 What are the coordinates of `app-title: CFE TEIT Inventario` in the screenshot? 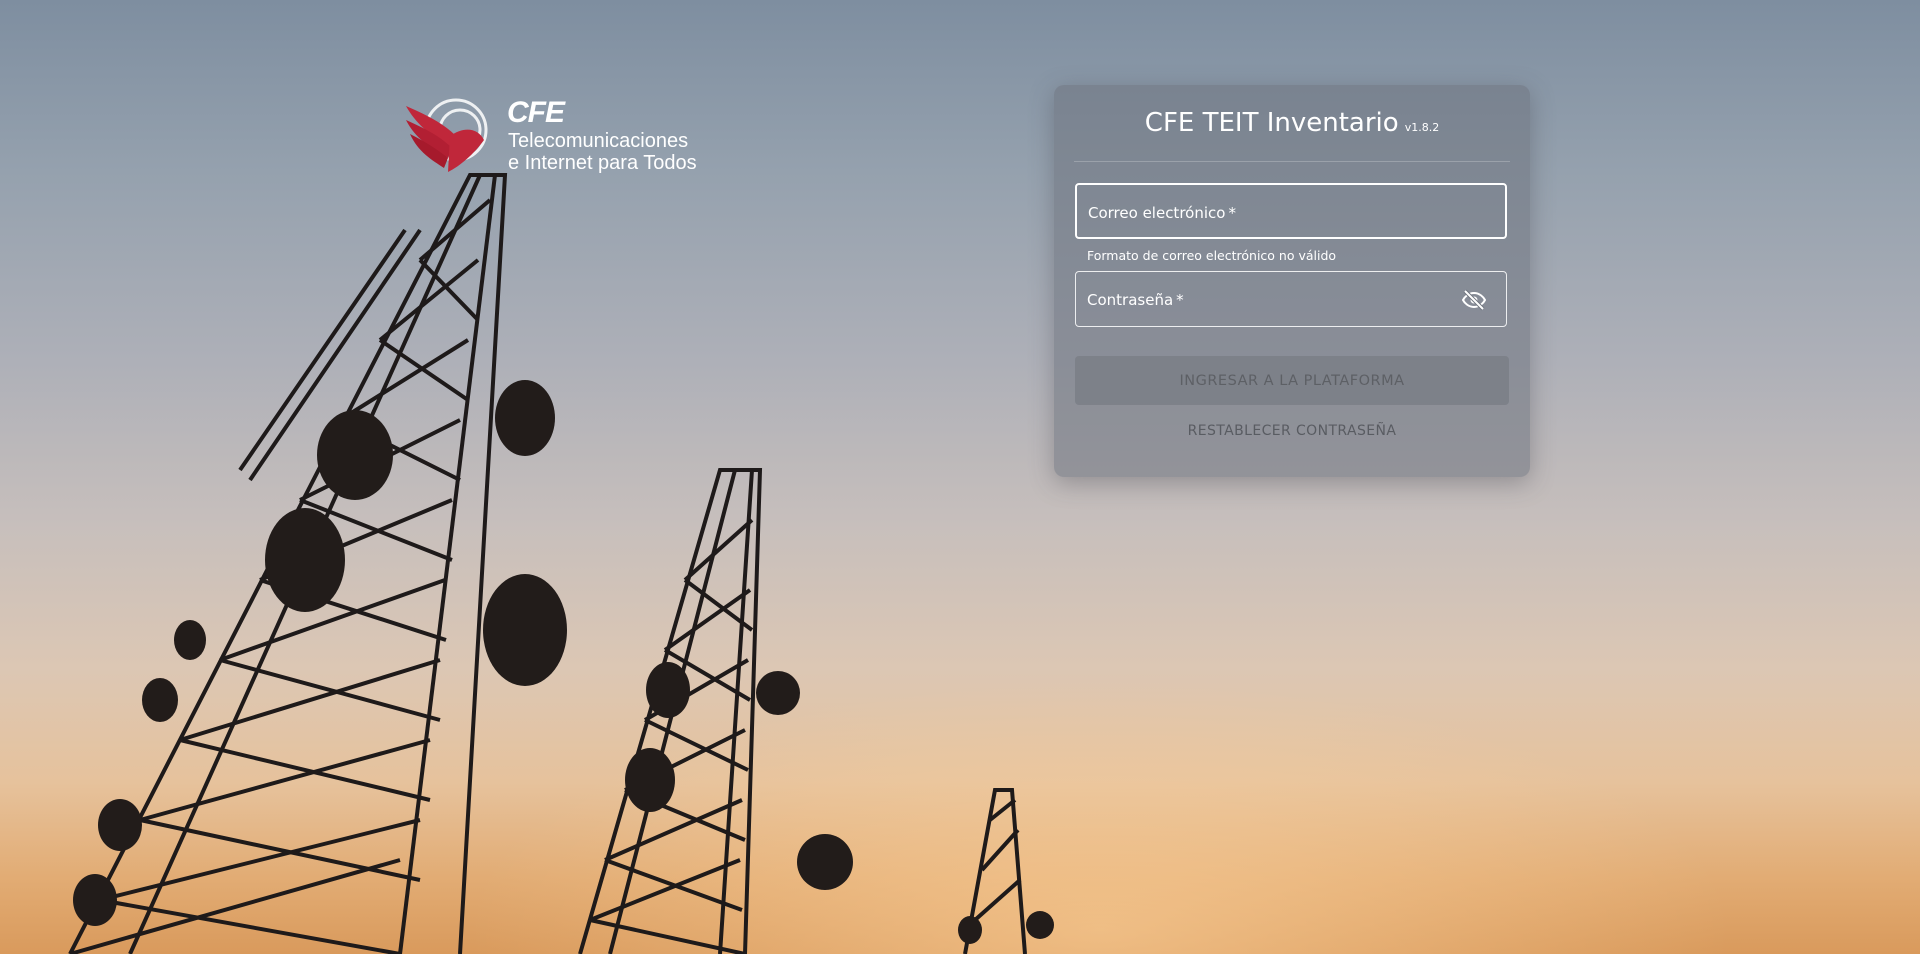 It's located at (1271, 123).